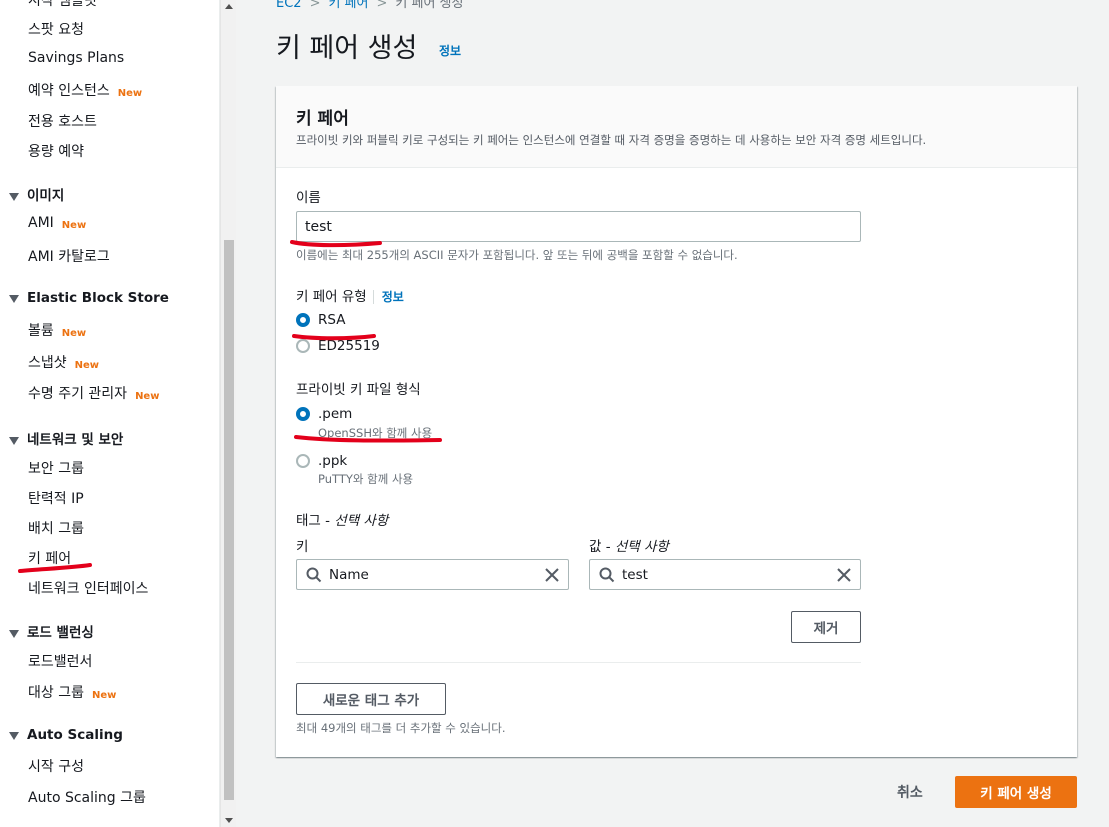 This screenshot has height=827, width=1109. I want to click on sidebar-item-label: Savings Plans, so click(76, 58).